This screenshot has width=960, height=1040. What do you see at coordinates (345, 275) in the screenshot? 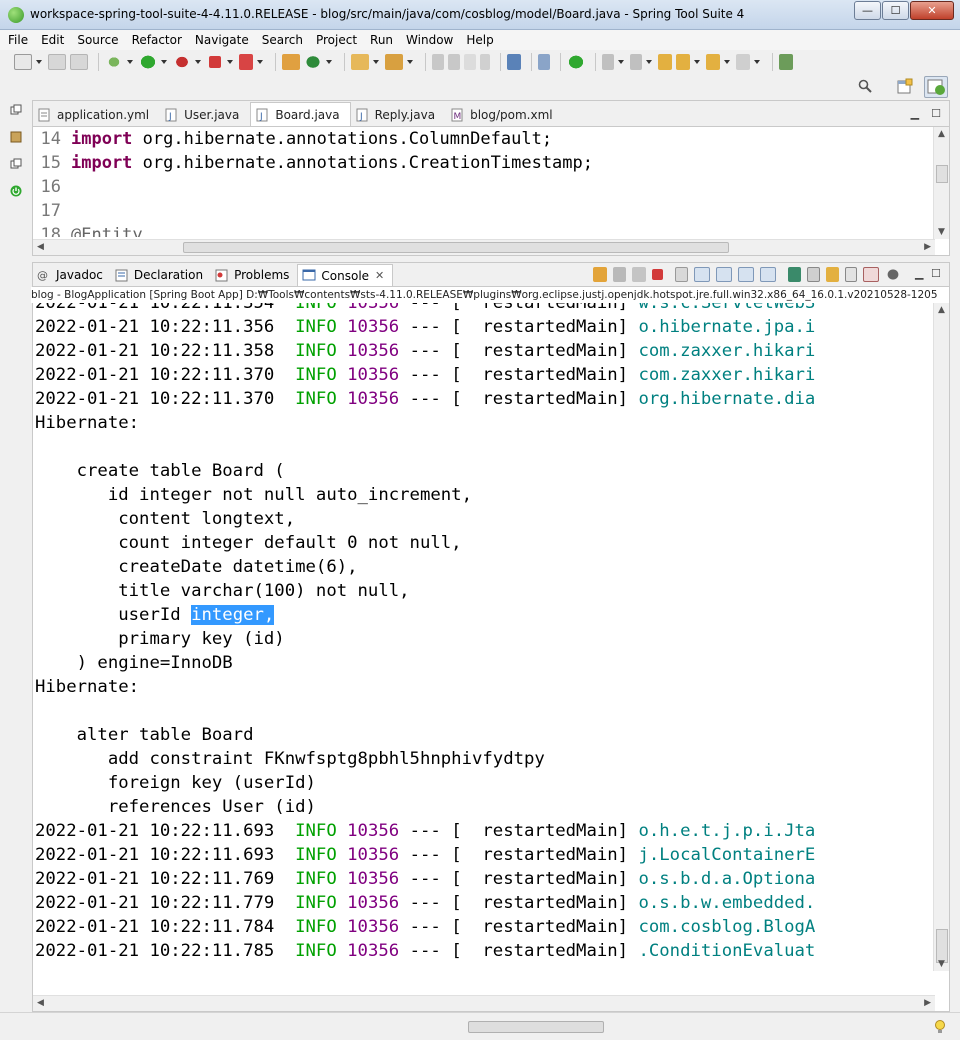
I see `tab-console: Console ✕` at bounding box center [345, 275].